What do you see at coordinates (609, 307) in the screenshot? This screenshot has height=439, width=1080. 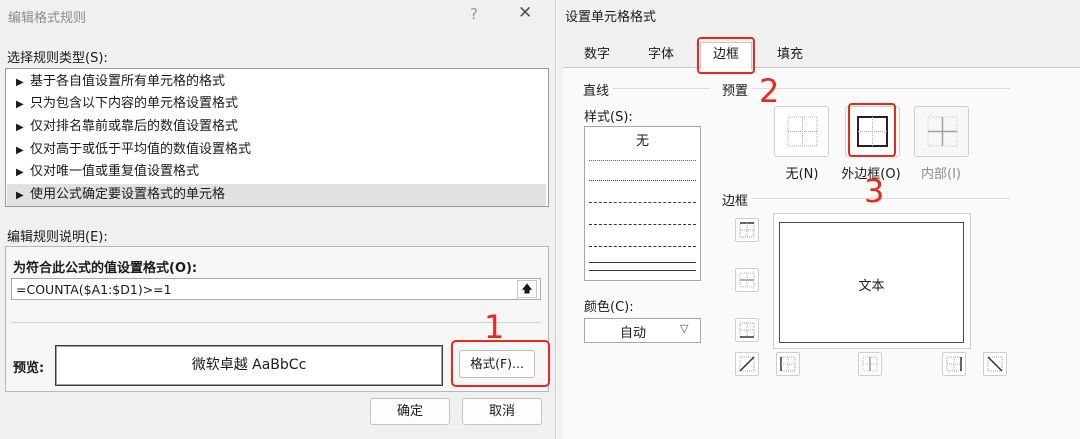 I see `color-label: 颜色(C):` at bounding box center [609, 307].